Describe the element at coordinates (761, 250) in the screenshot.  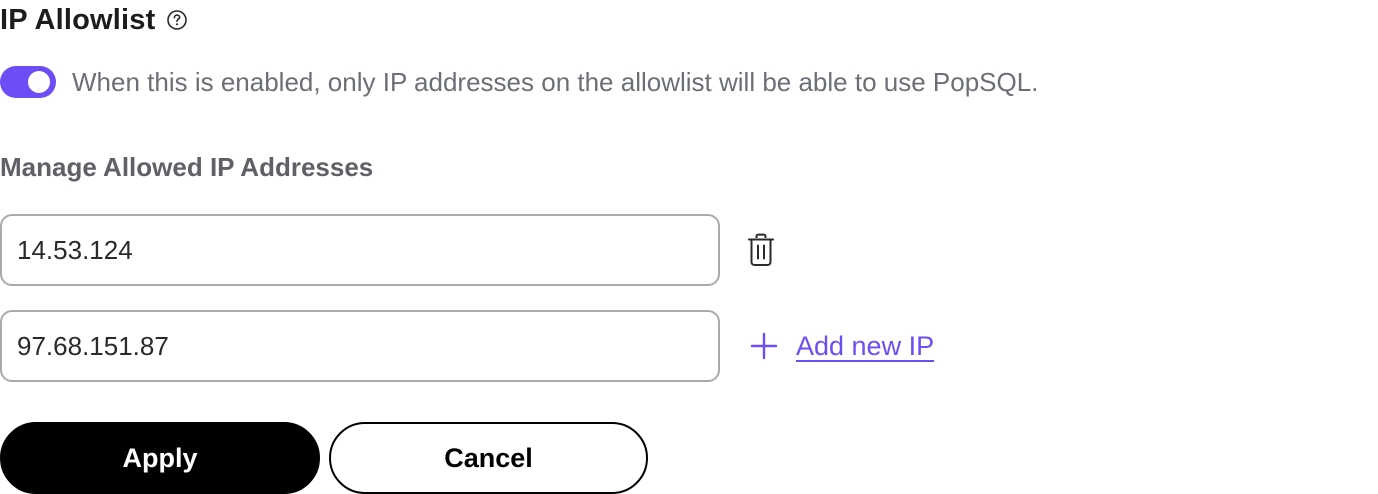
I see `trash-icon` at that location.